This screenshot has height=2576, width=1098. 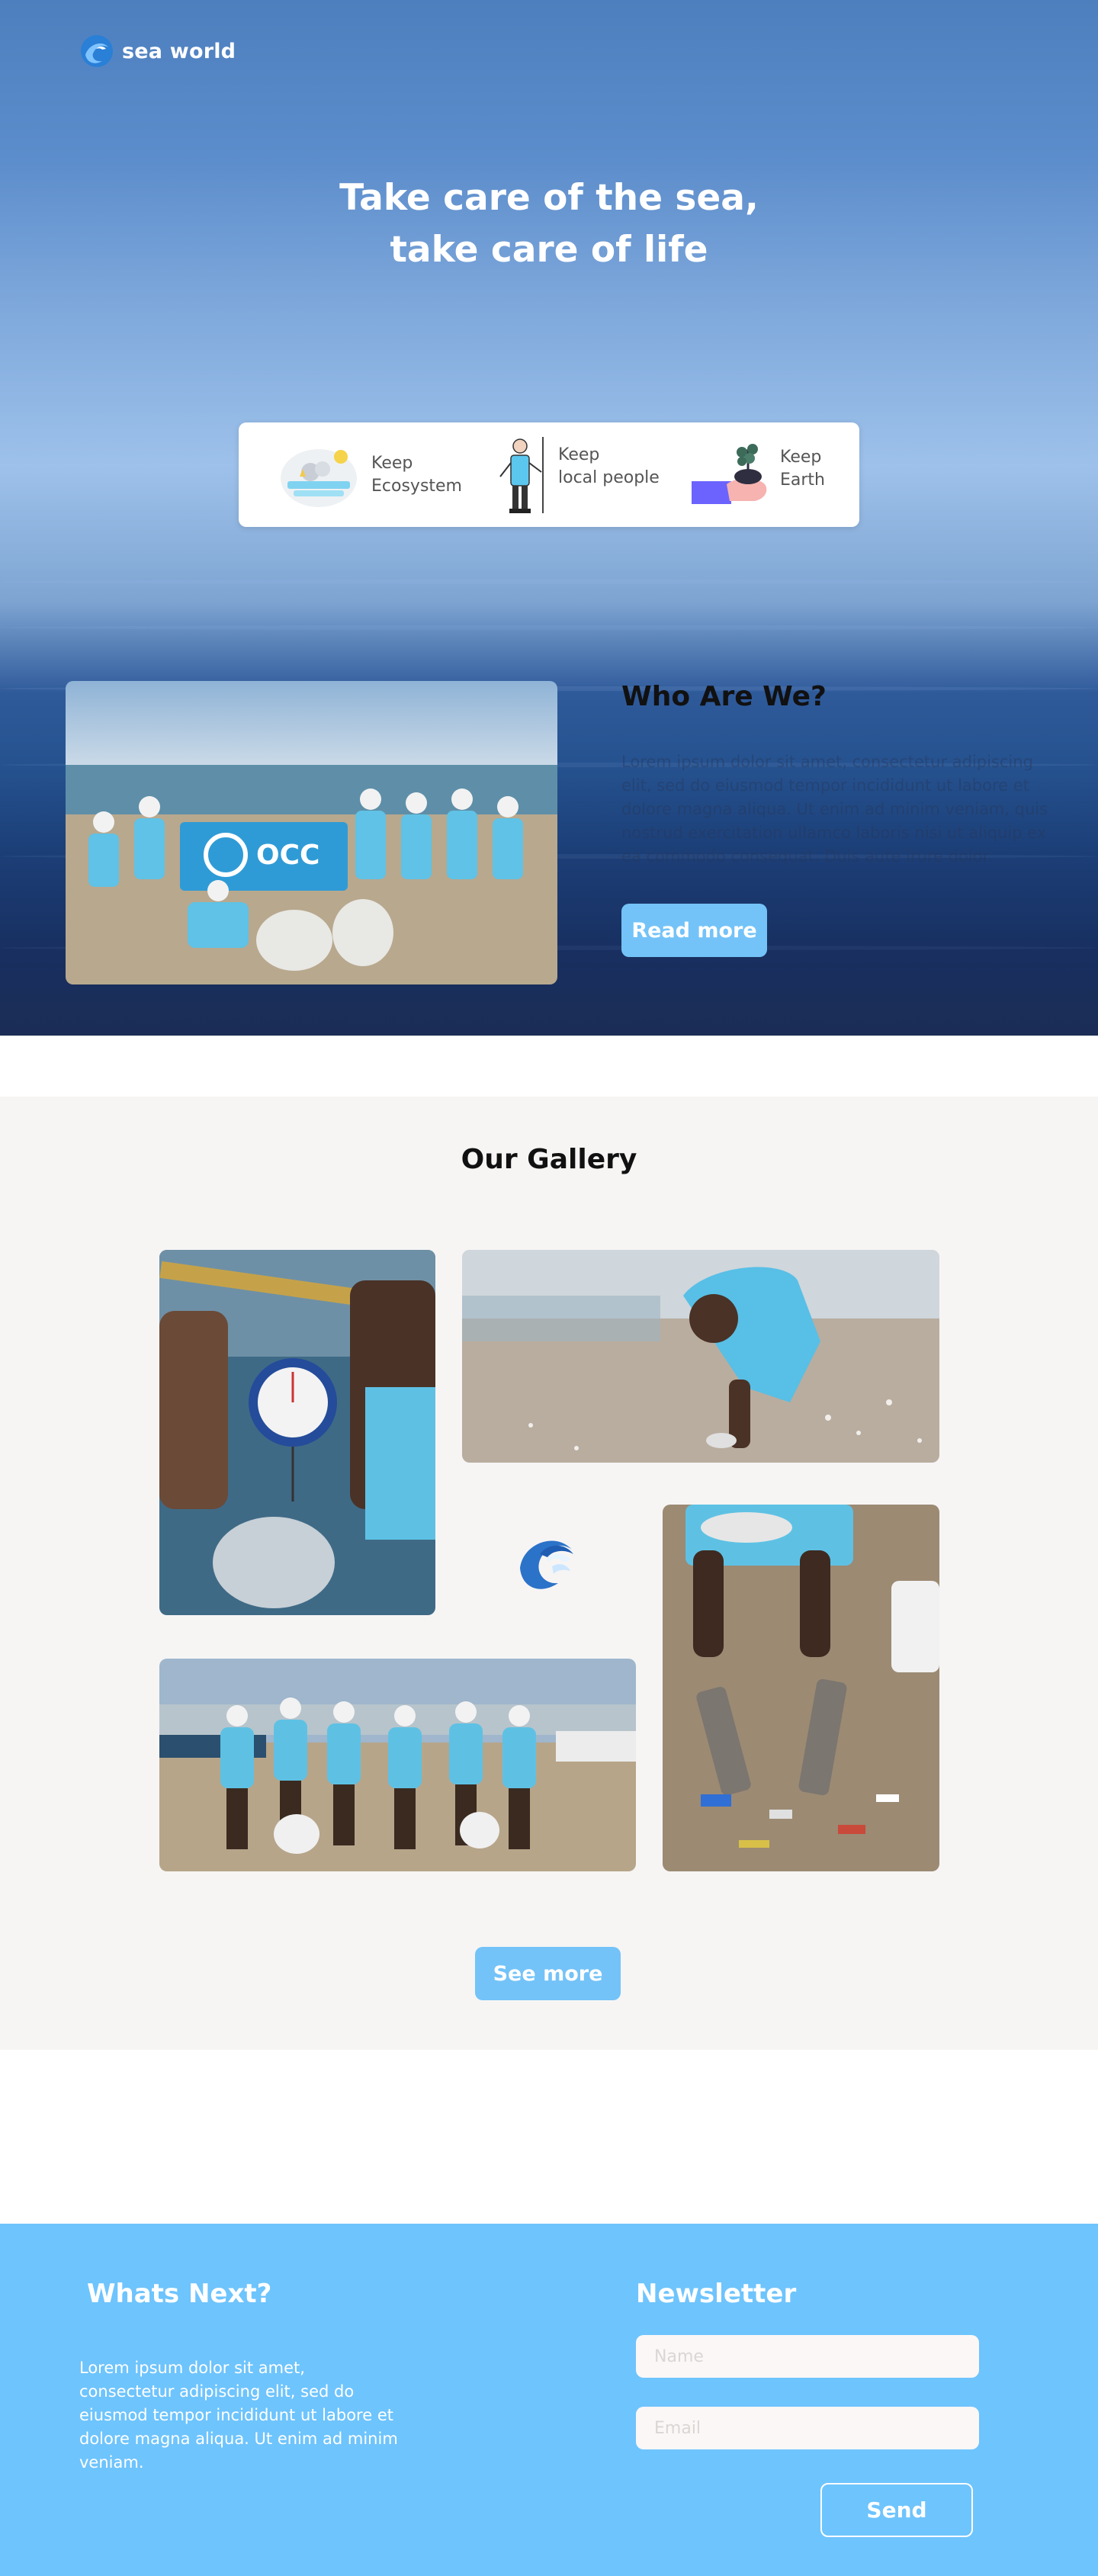 What do you see at coordinates (179, 51) in the screenshot?
I see `brand-name: sea world` at bounding box center [179, 51].